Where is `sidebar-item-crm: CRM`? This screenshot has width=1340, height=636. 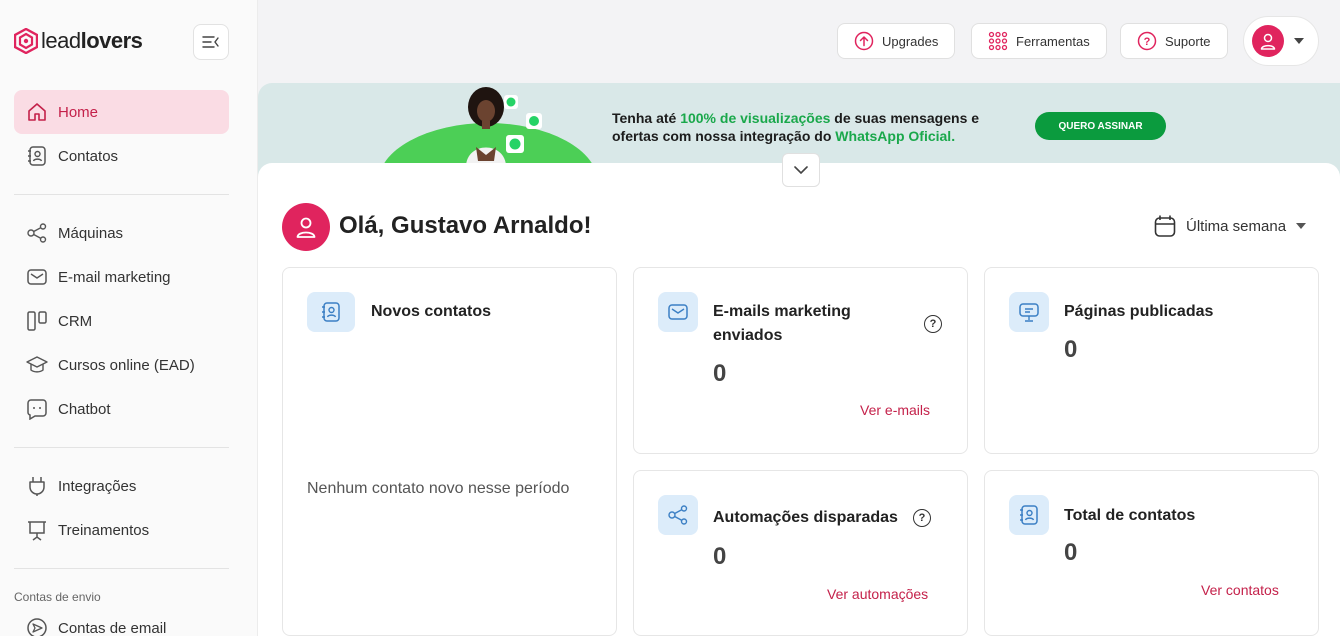 sidebar-item-crm: CRM is located at coordinates (121, 321).